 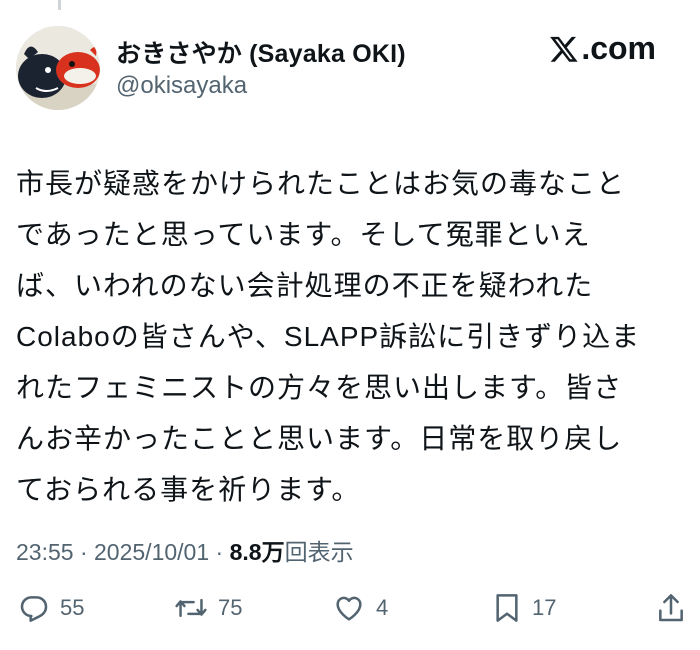 I want to click on x-com-branding: .com, so click(x=602, y=48).